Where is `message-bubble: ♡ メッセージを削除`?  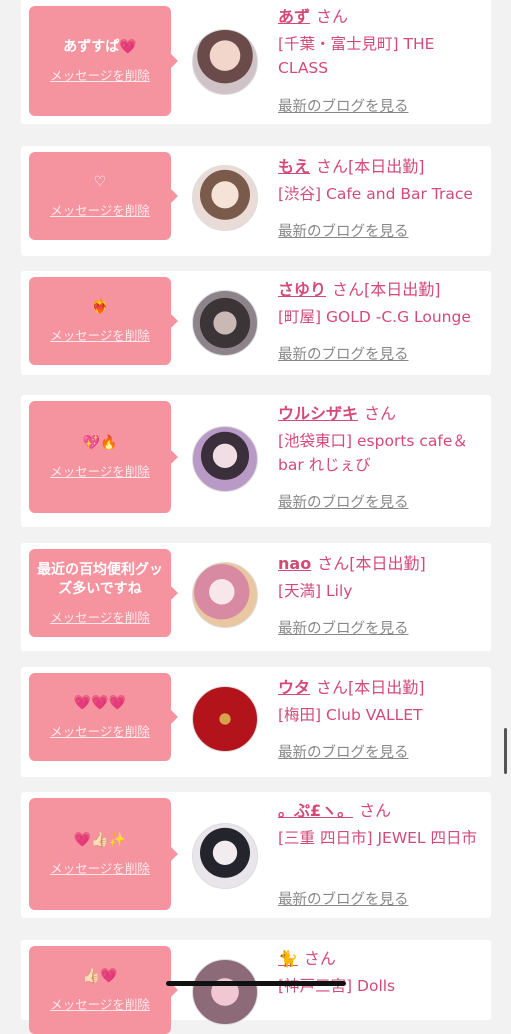
message-bubble: ♡ メッセージを削除 is located at coordinates (103, 196).